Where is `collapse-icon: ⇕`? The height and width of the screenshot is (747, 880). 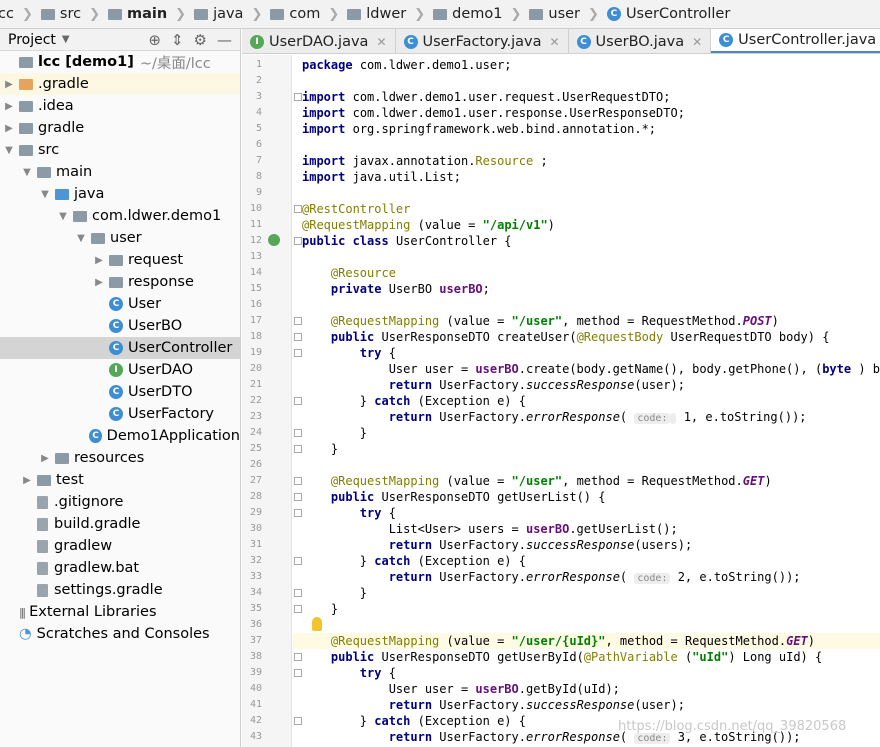
collapse-icon: ⇕ is located at coordinates (177, 40).